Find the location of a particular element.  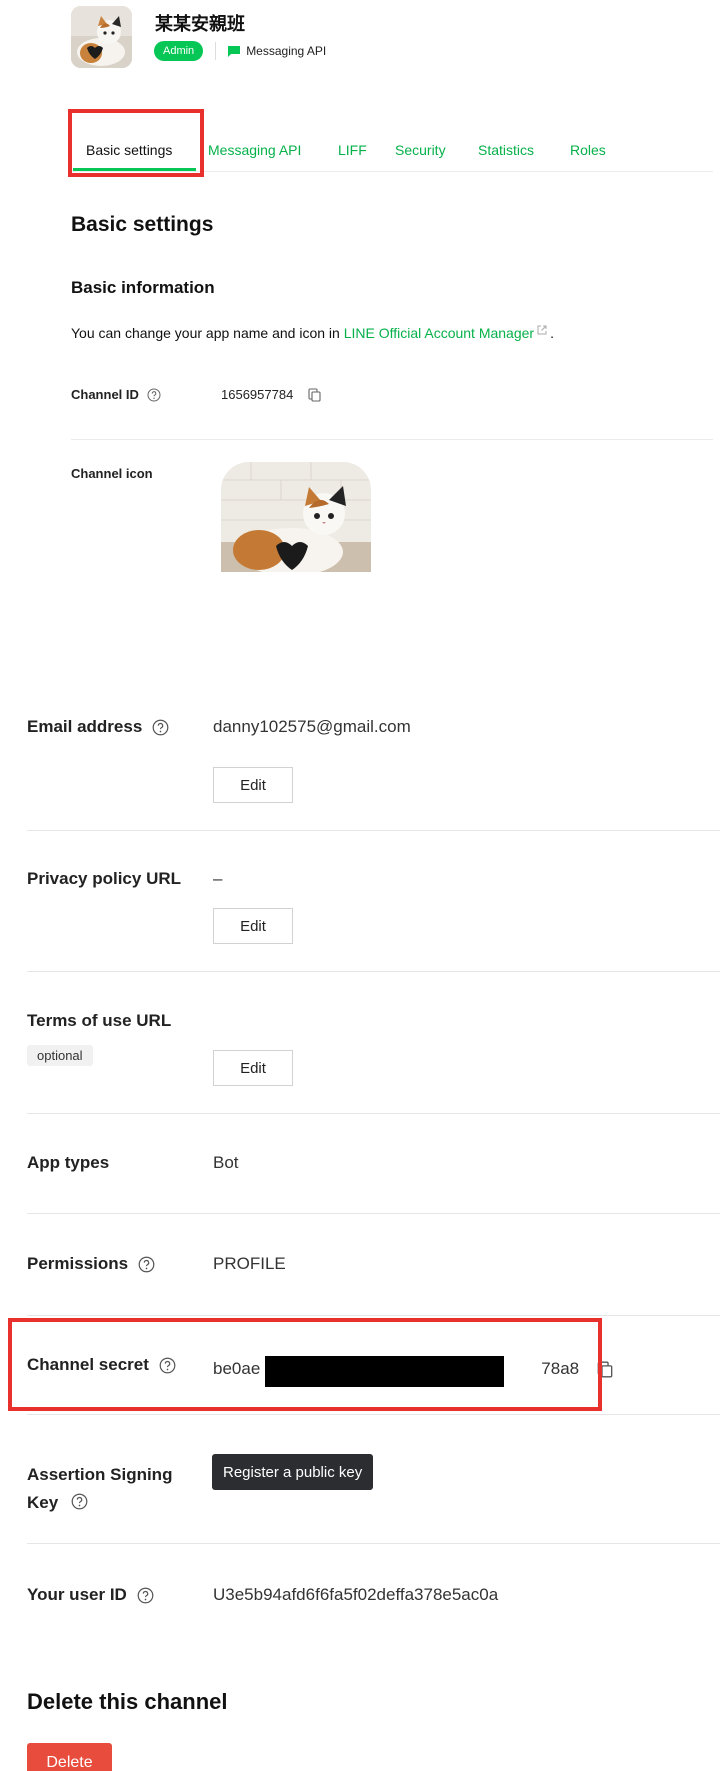

permissions-label-text: Permissions is located at coordinates (78, 1263).